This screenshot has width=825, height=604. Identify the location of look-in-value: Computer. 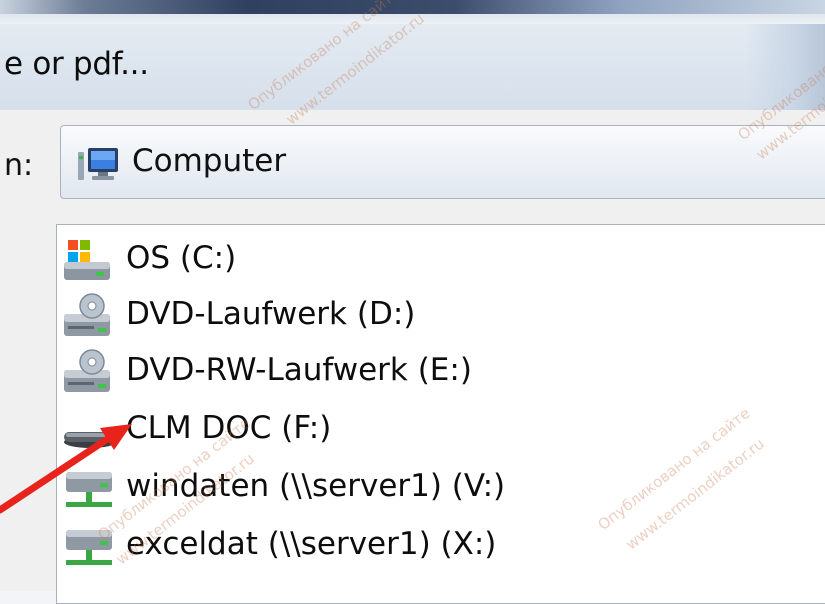
(209, 161).